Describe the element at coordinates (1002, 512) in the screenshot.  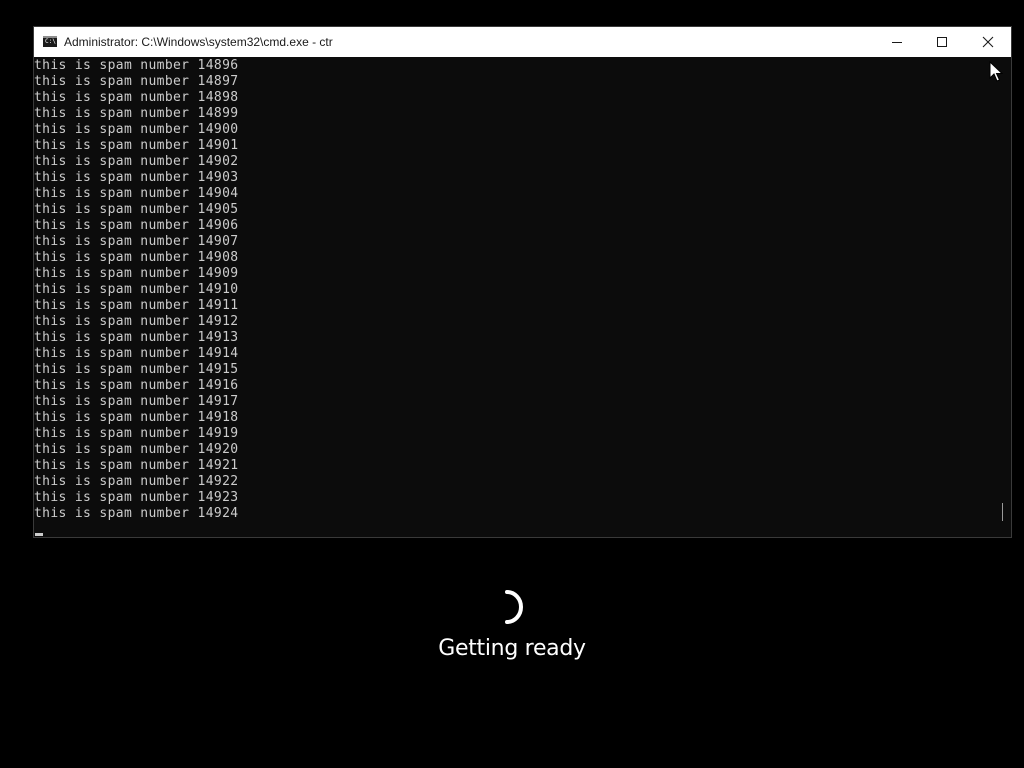
I see `scrollbar-thumb` at that location.